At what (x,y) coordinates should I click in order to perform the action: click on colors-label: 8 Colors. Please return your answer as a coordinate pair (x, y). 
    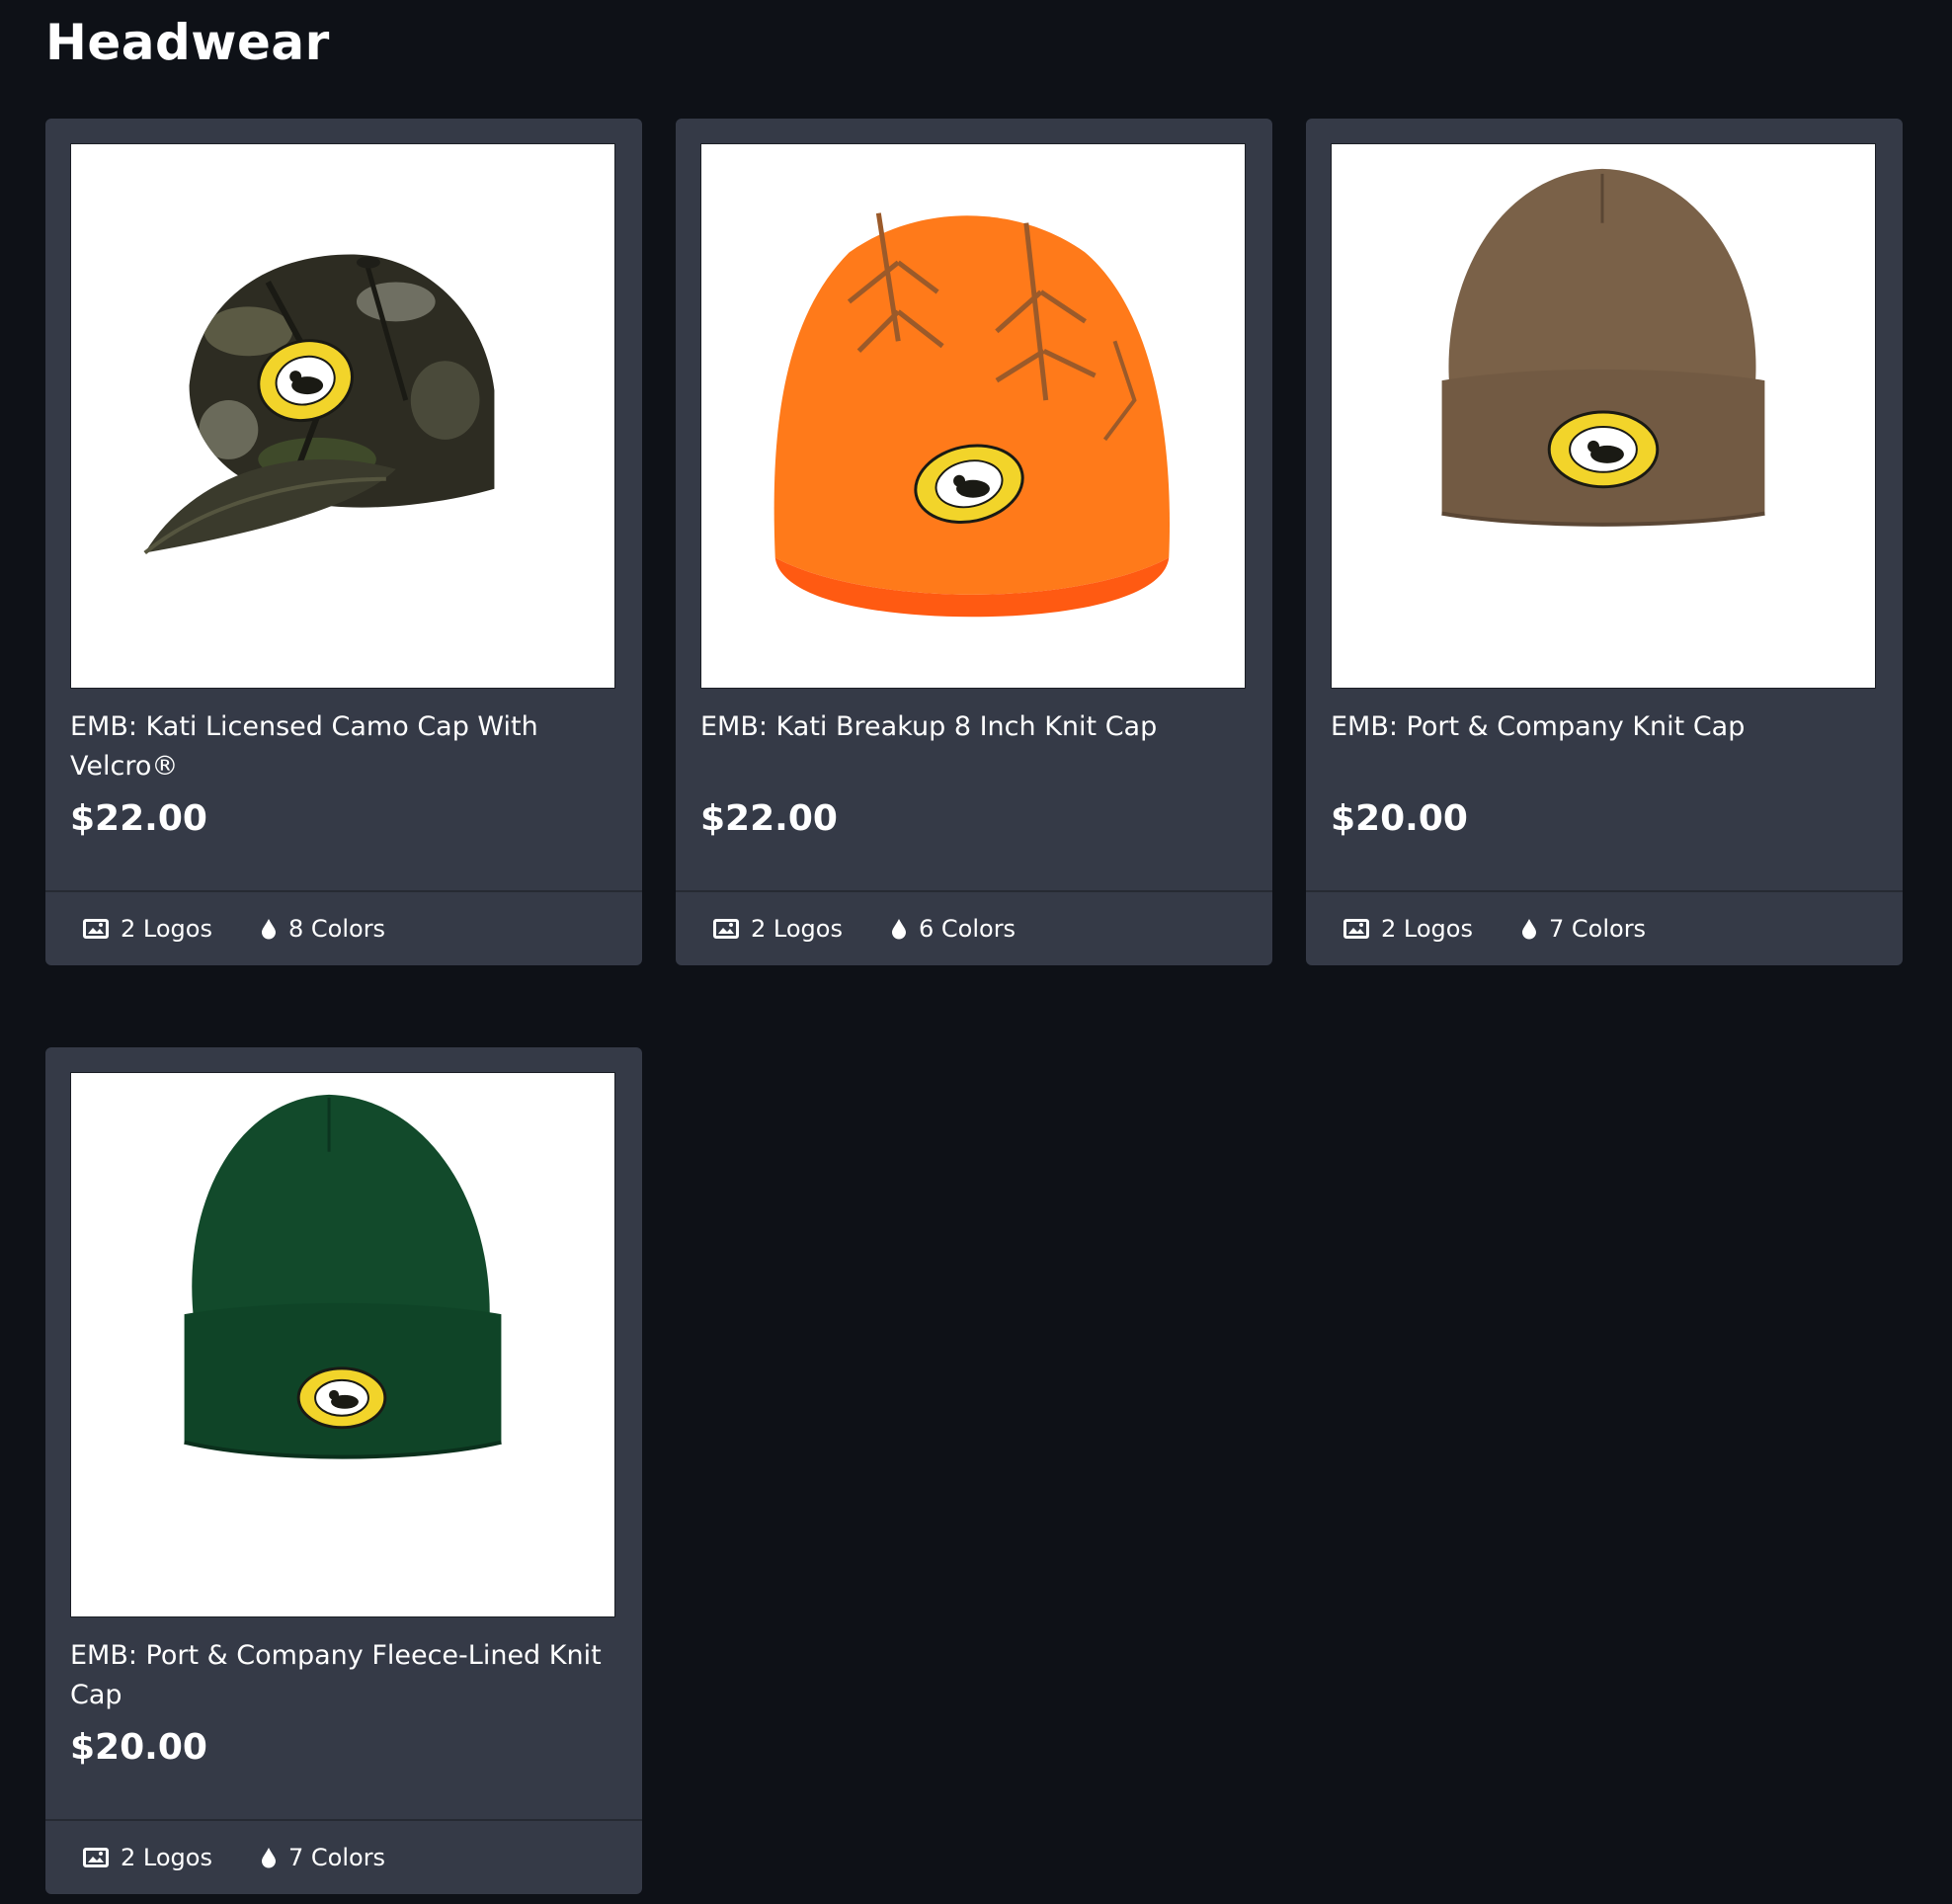
    Looking at the image, I should click on (337, 929).